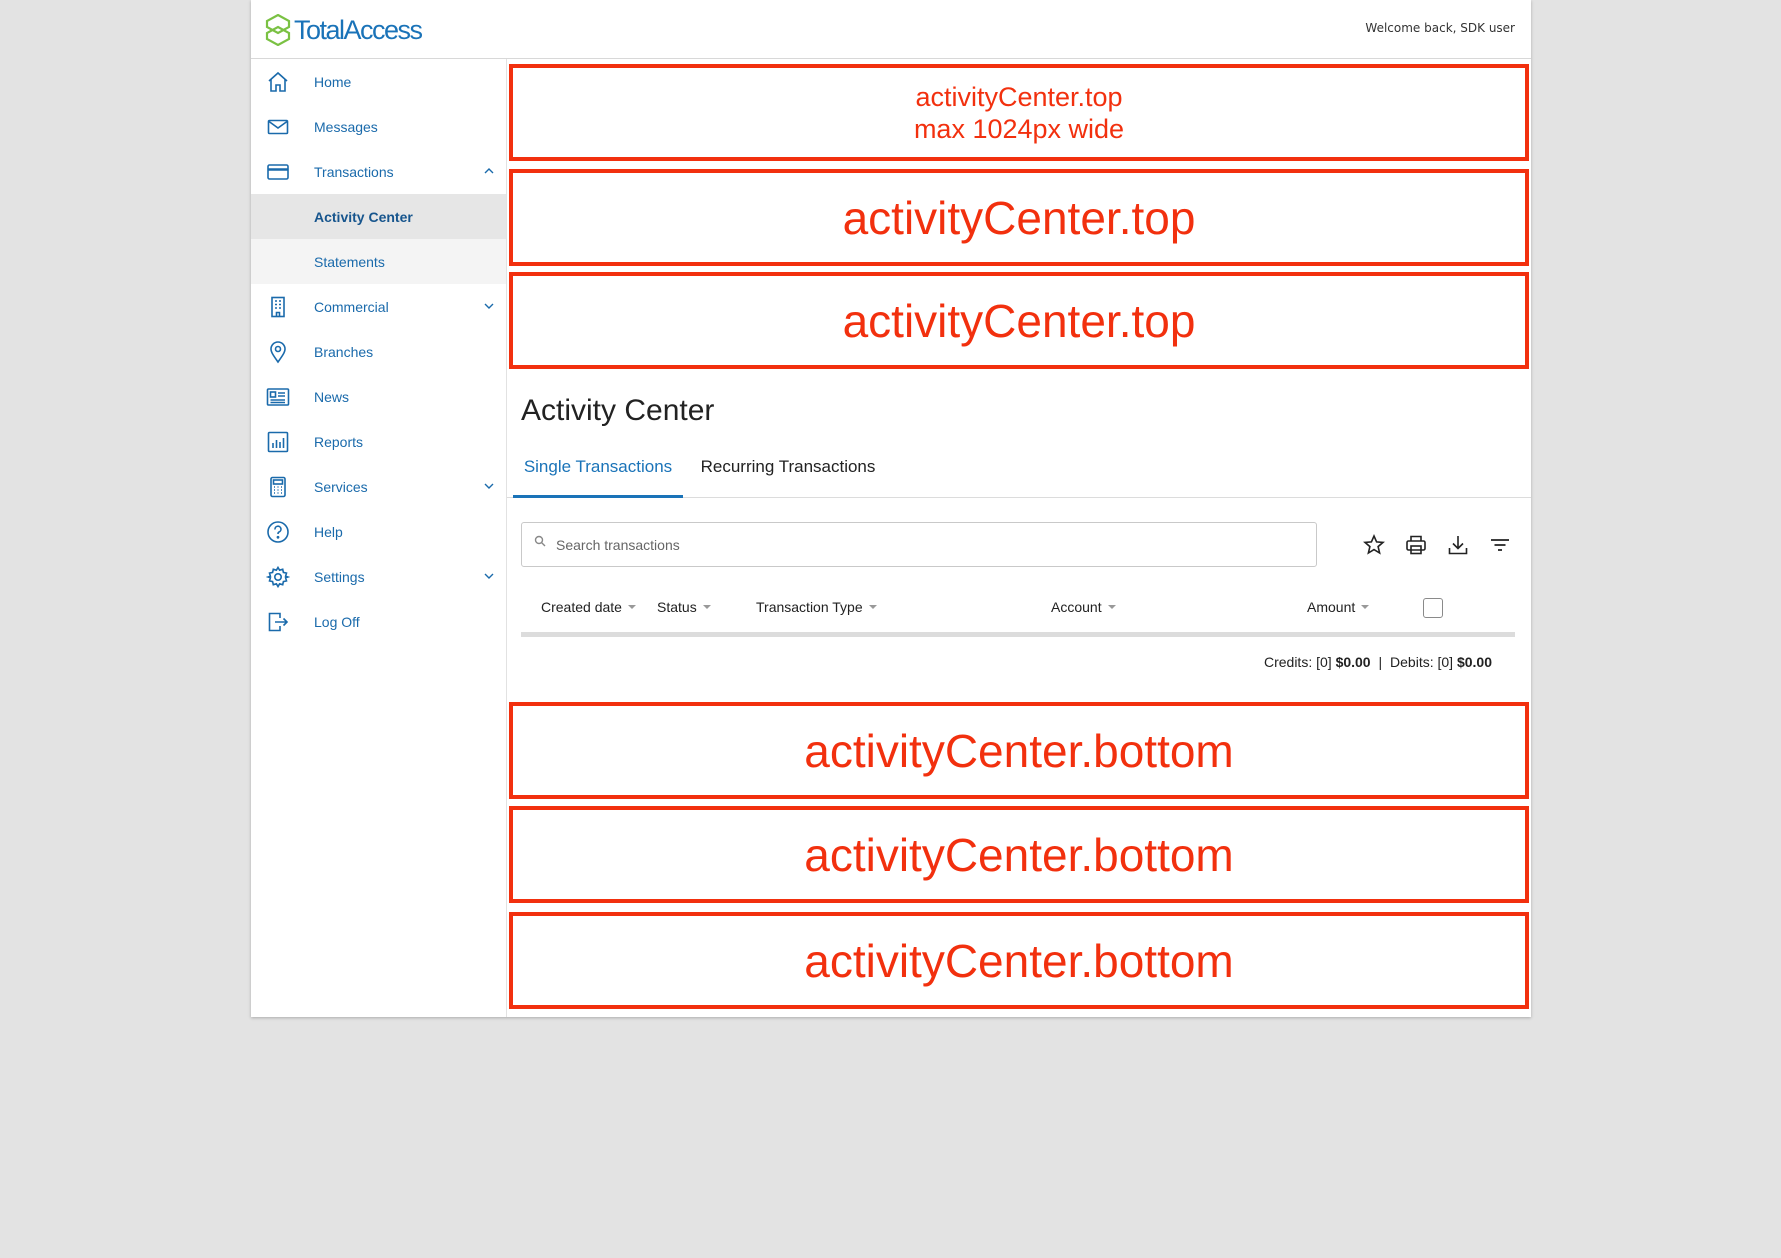 The width and height of the screenshot is (1781, 1258). What do you see at coordinates (278, 127) in the screenshot?
I see `mail-icon` at bounding box center [278, 127].